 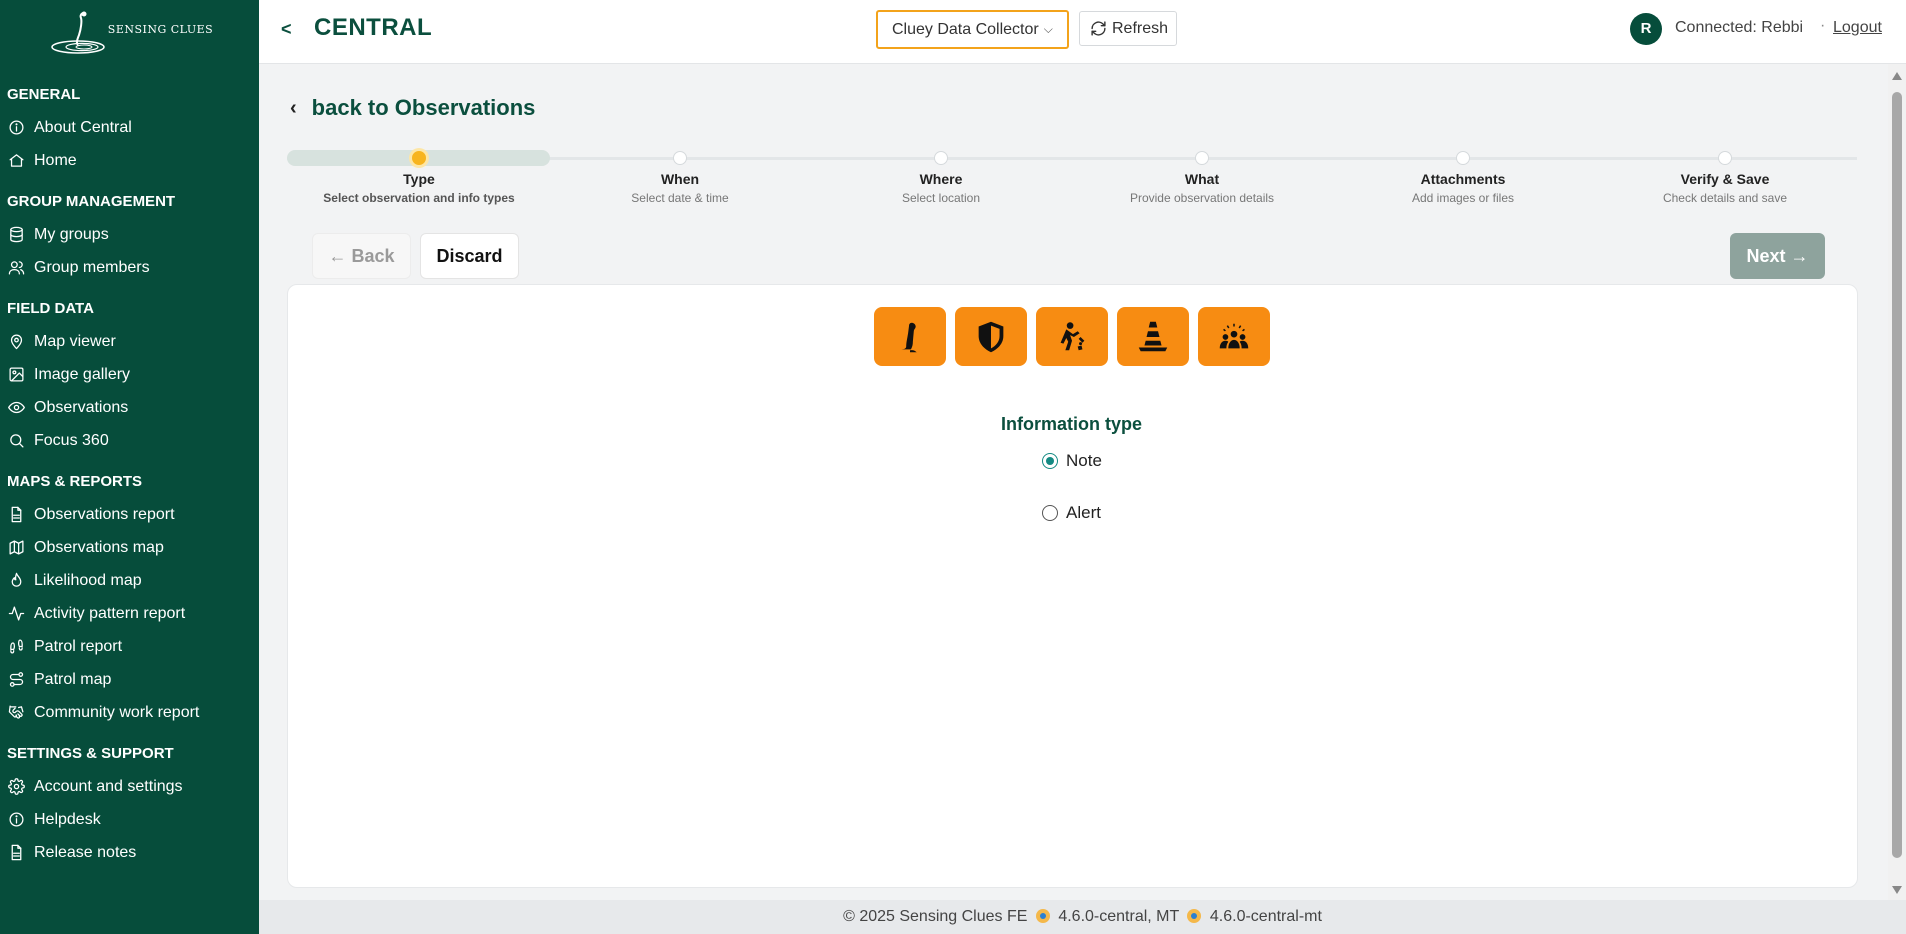 I want to click on step-label: When, so click(x=680, y=179).